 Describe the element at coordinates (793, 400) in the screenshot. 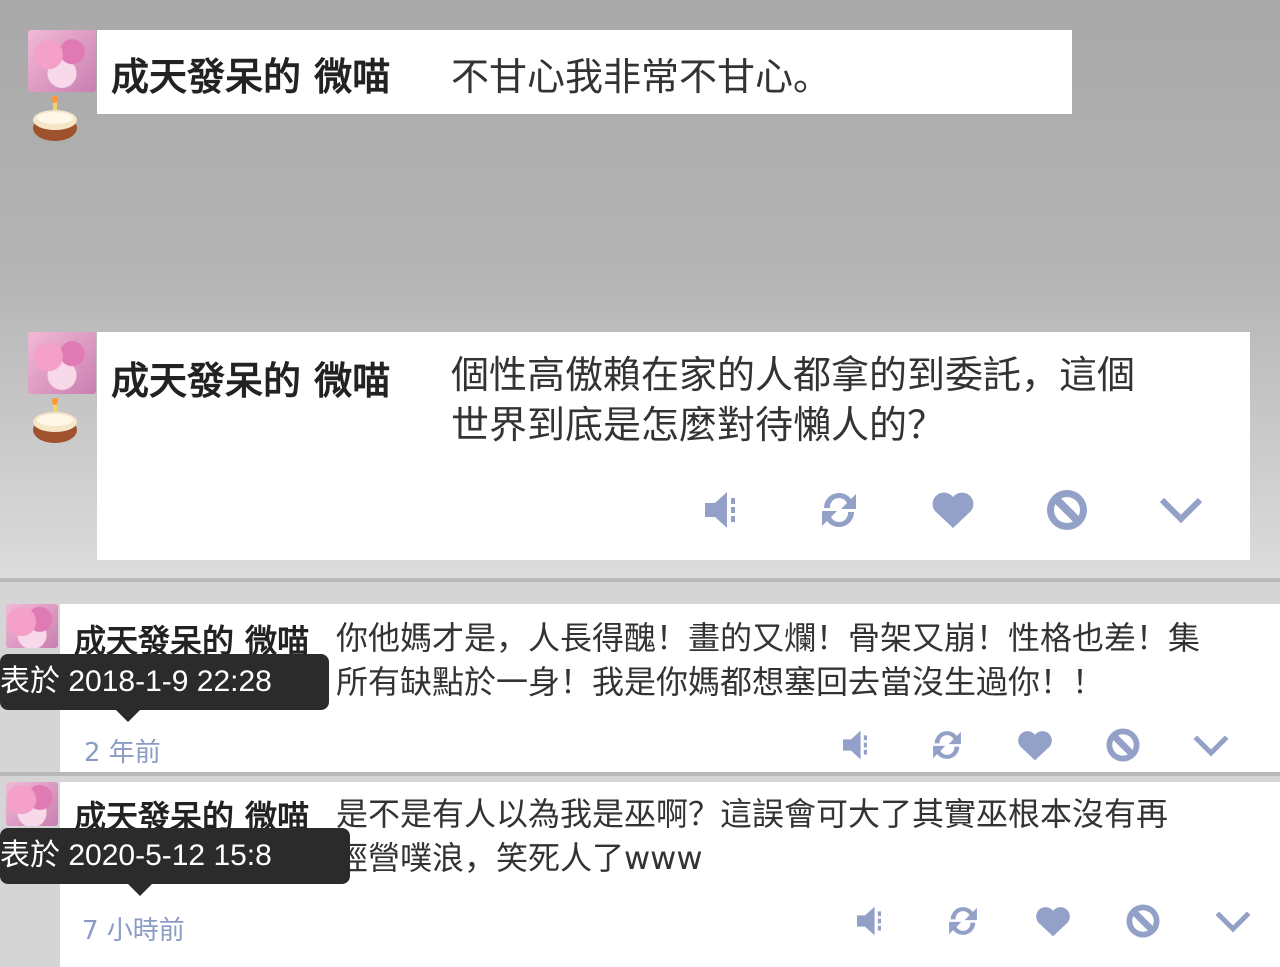

I see `plurk-text: 個性高傲賴在家的人都拿的到委託，這個 世界到底是怎麼對待懶人的？` at that location.